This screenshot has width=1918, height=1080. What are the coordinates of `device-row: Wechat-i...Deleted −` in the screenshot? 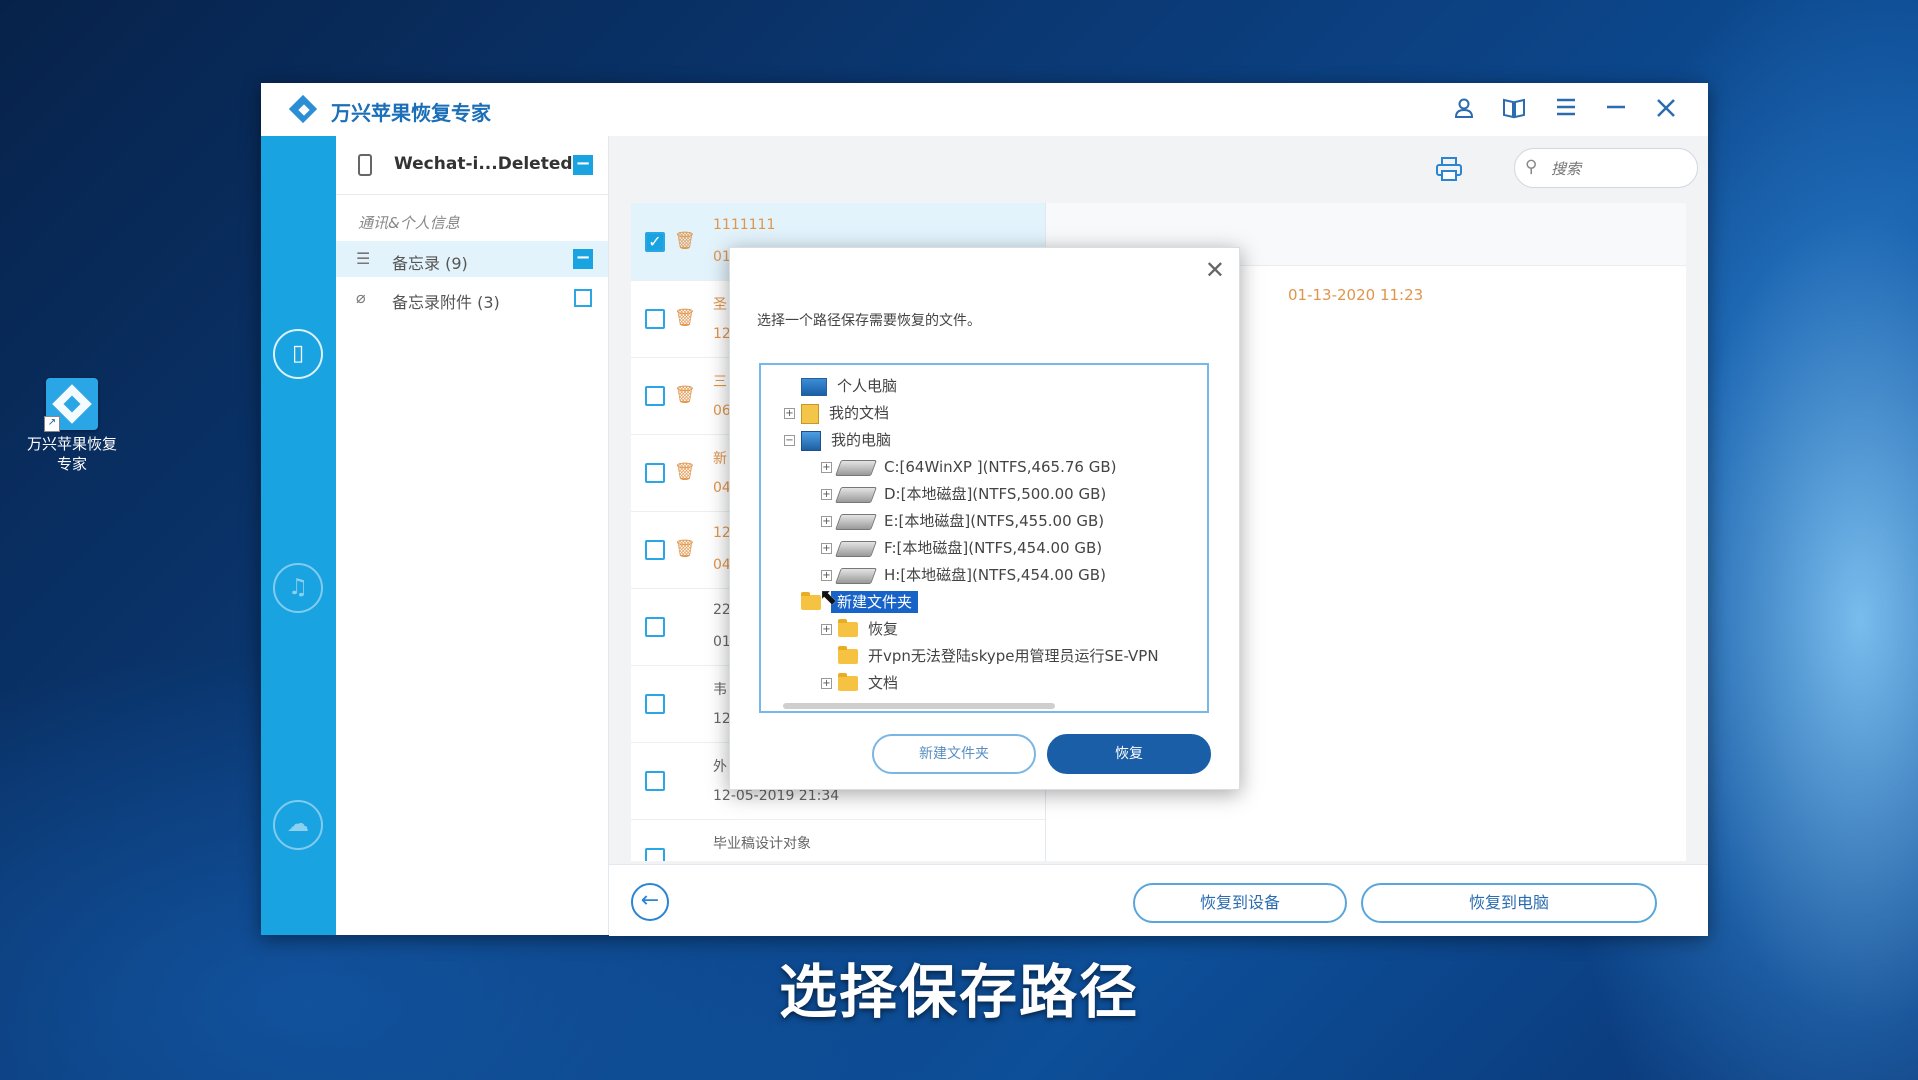 It's located at (472, 165).